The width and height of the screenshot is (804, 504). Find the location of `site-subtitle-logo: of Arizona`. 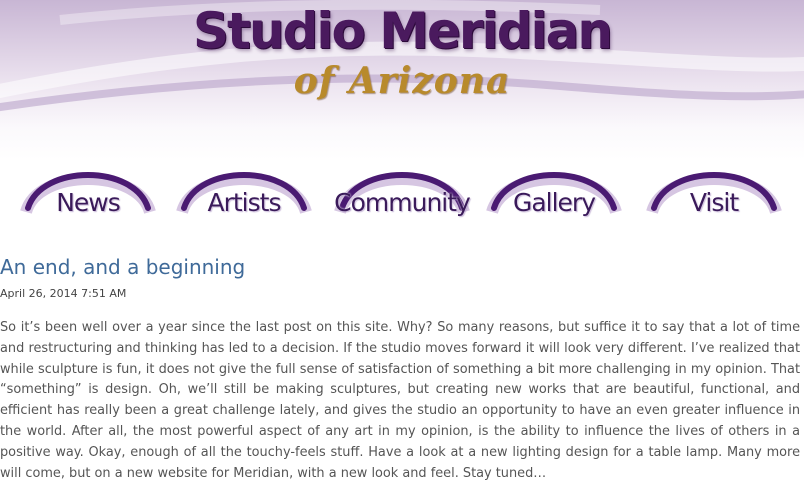

site-subtitle-logo: of Arizona is located at coordinates (402, 81).